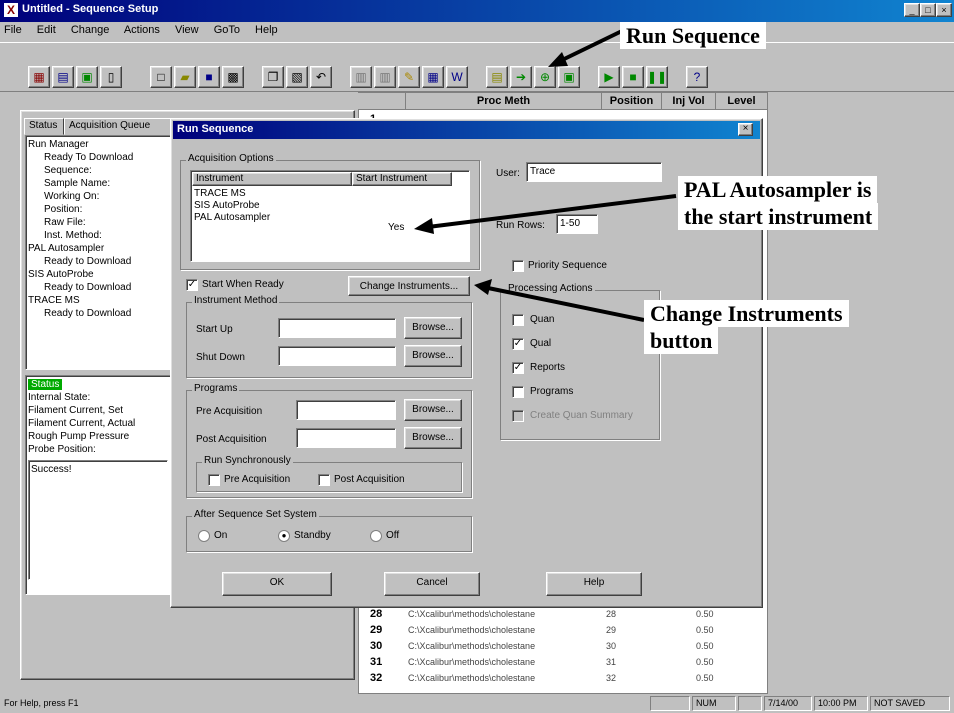 The width and height of the screenshot is (954, 713). Describe the element at coordinates (41, 703) in the screenshot. I see `status-help-text: For Help, press F1` at that location.